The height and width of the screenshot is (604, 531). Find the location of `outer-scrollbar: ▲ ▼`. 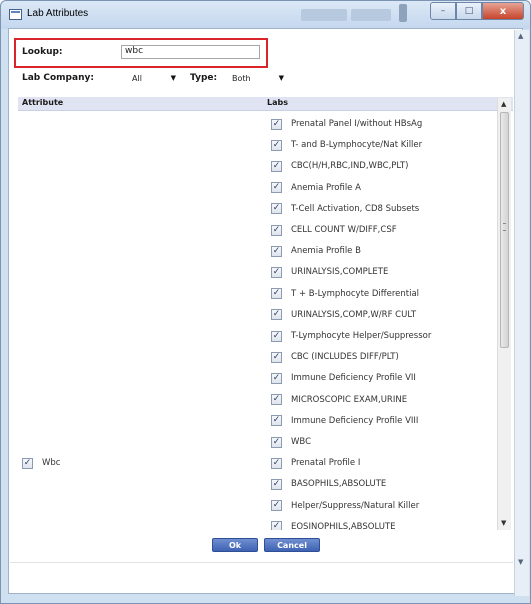

outer-scrollbar: ▲ ▼ is located at coordinates (521, 313).